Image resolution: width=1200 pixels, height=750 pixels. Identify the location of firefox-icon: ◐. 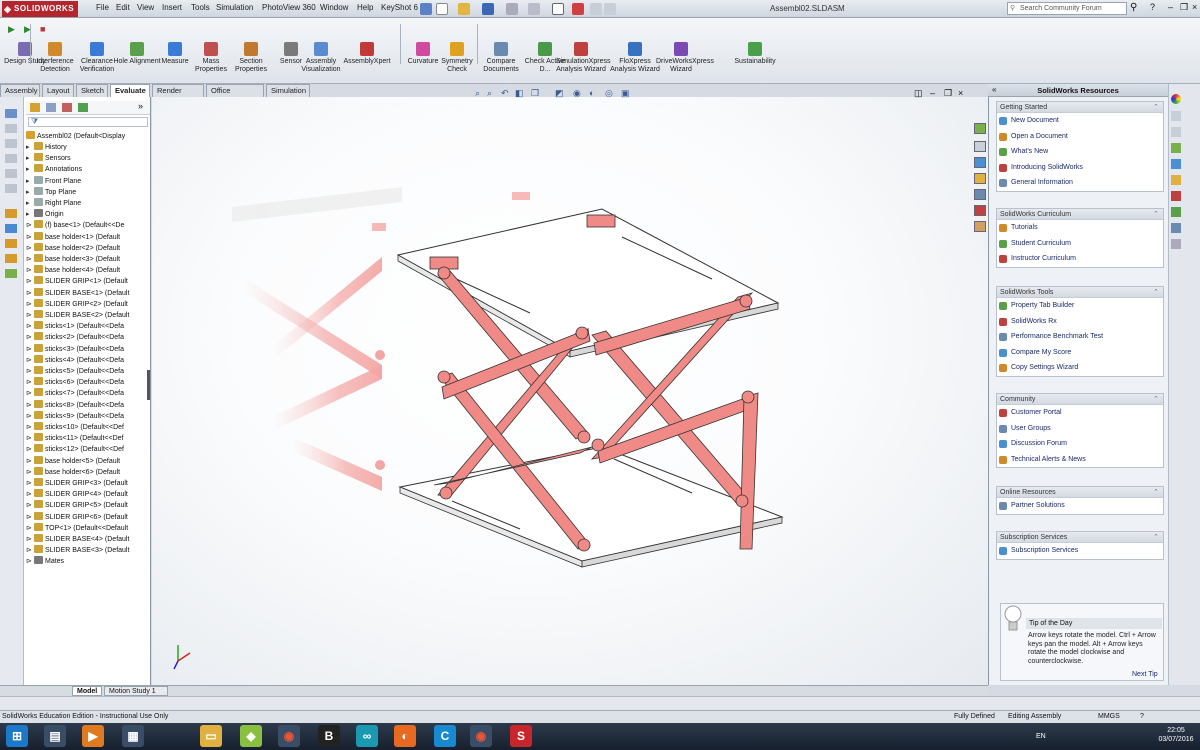
(405, 736).